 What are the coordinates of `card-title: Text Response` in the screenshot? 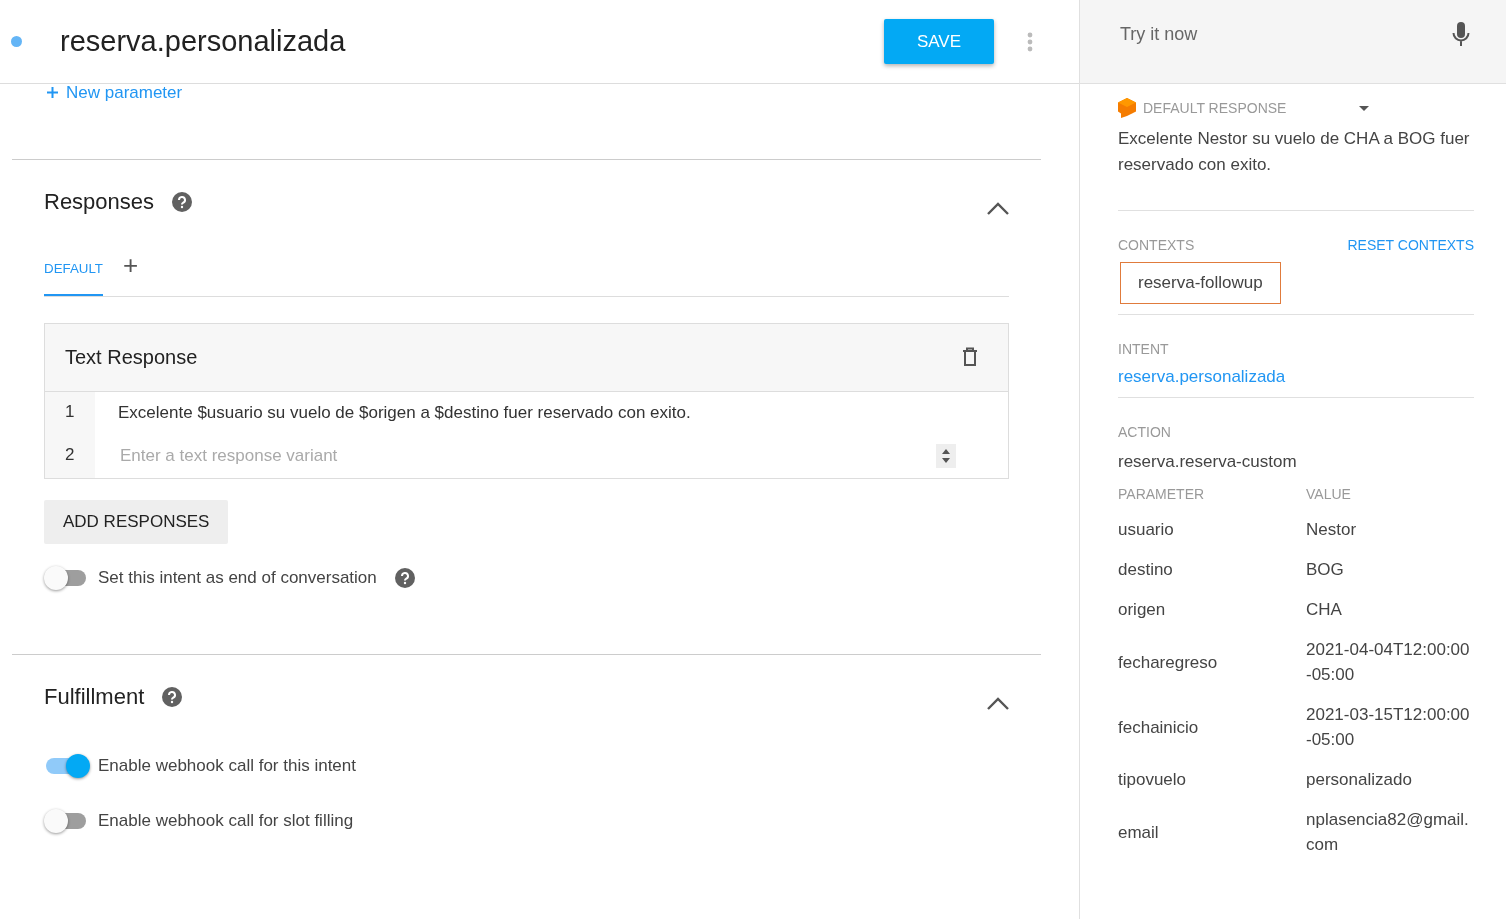 It's located at (131, 357).